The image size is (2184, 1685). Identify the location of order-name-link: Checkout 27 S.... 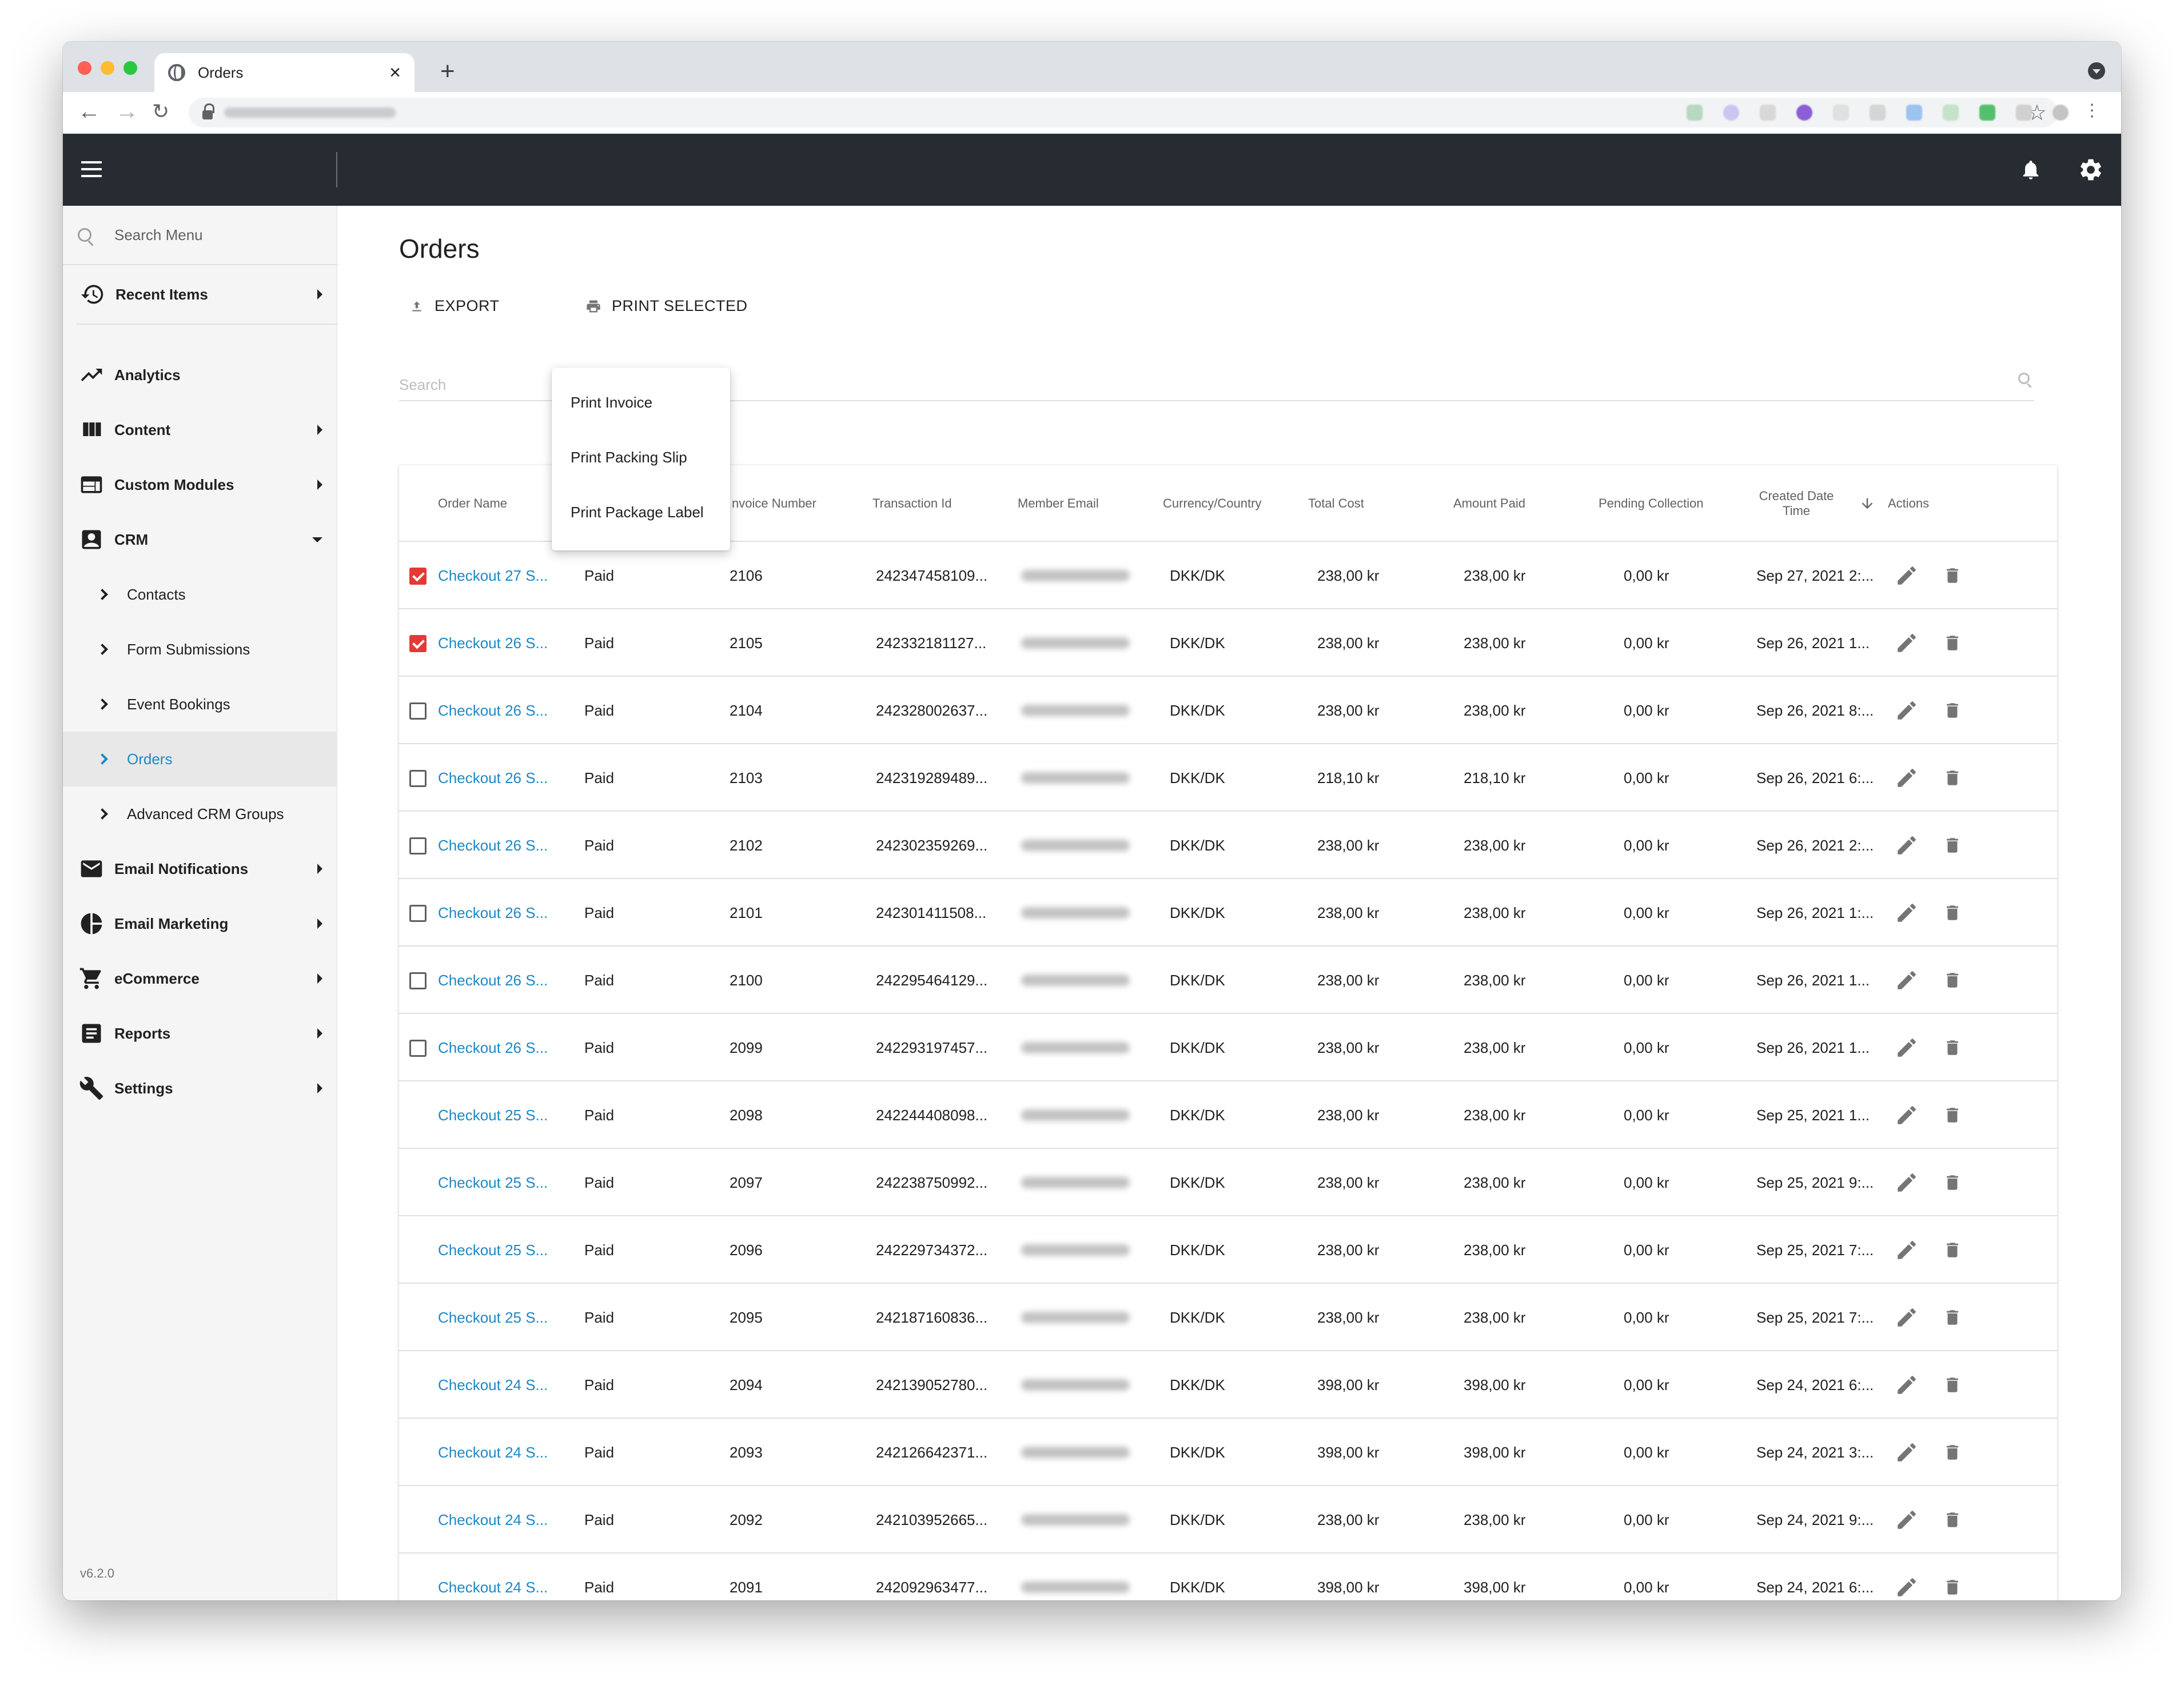
(493, 575).